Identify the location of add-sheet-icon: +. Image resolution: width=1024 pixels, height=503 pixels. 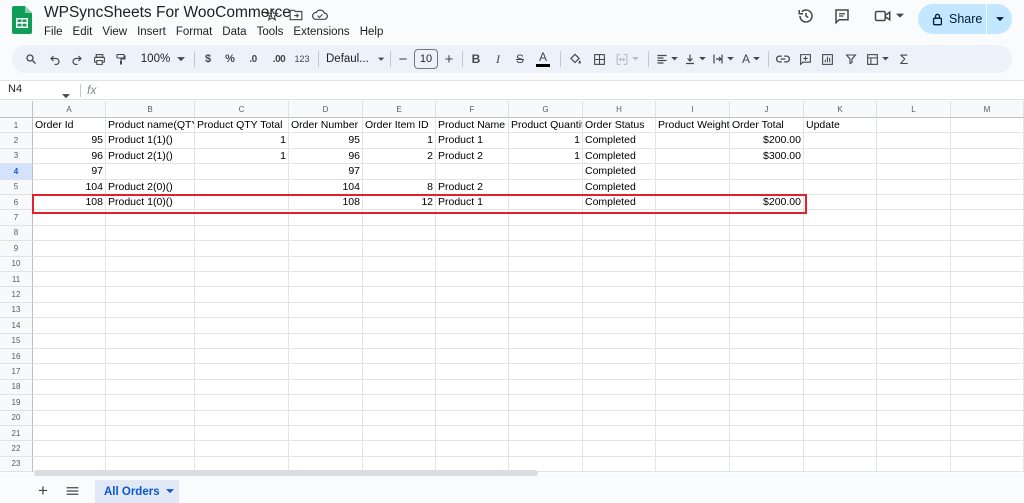
(43, 490).